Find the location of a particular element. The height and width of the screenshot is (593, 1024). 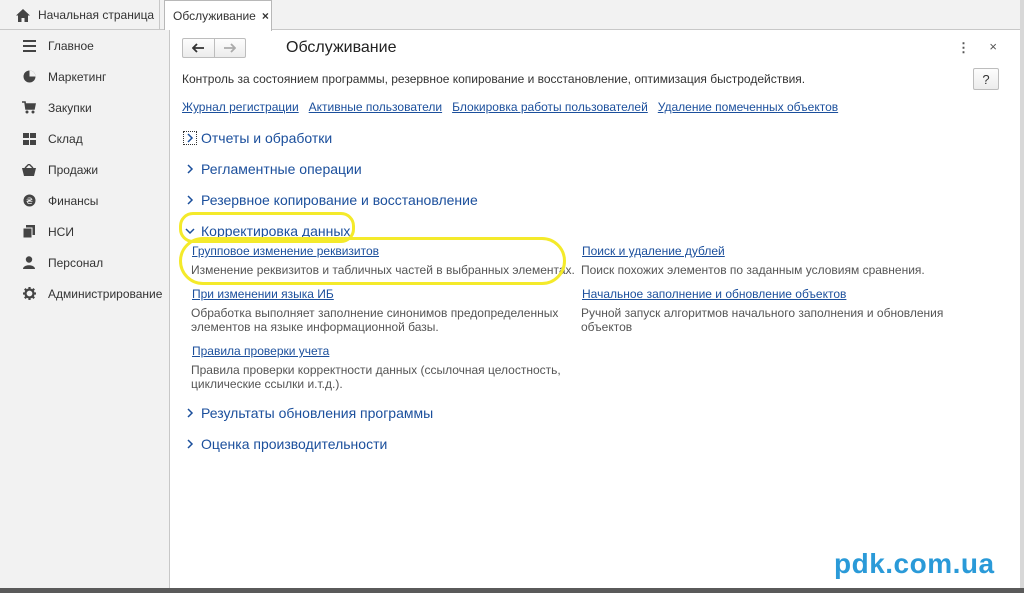

sidebar-item-personnel: Персонал is located at coordinates (85, 262).